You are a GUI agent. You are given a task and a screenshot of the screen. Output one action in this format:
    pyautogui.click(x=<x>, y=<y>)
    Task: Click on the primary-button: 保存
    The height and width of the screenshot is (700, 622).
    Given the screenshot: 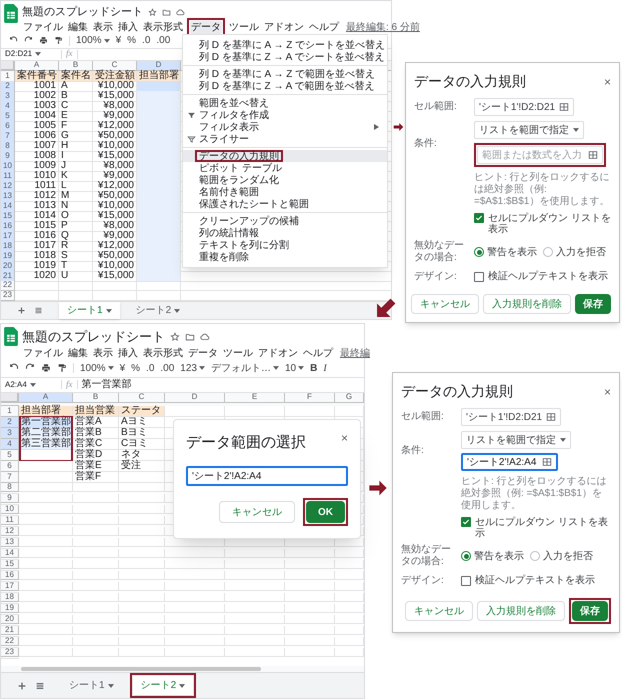 What is the action you would take?
    pyautogui.click(x=590, y=611)
    